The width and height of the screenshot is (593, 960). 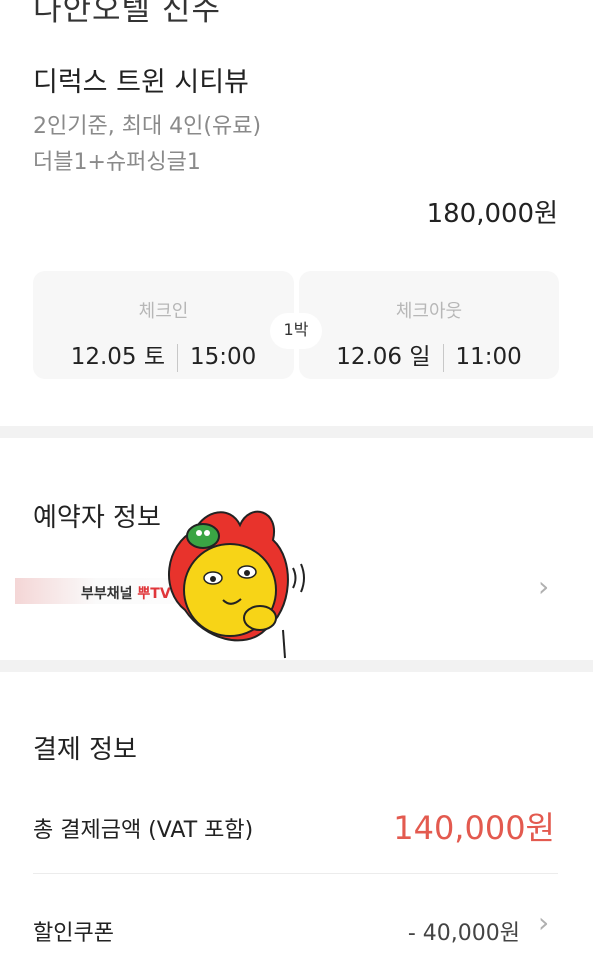 I want to click on room-price: 180,000원, so click(x=492, y=214).